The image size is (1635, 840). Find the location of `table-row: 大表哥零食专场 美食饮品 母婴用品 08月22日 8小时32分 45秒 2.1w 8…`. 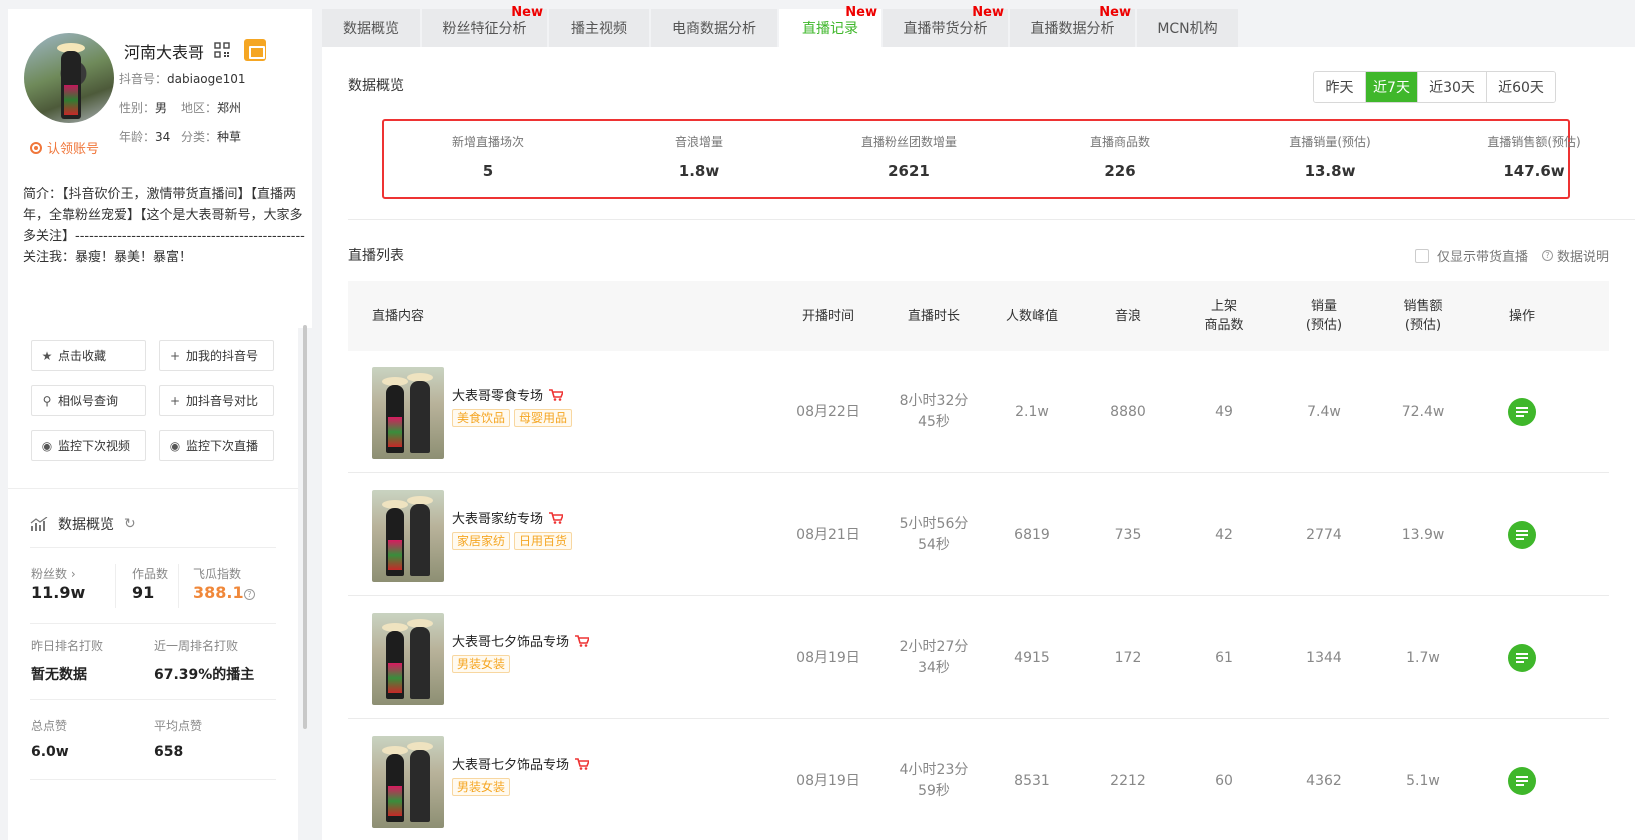

table-row: 大表哥零食专场 美食饮品 母婴用品 08月22日 8小时32分 45秒 2.1w 8… is located at coordinates (978, 412).